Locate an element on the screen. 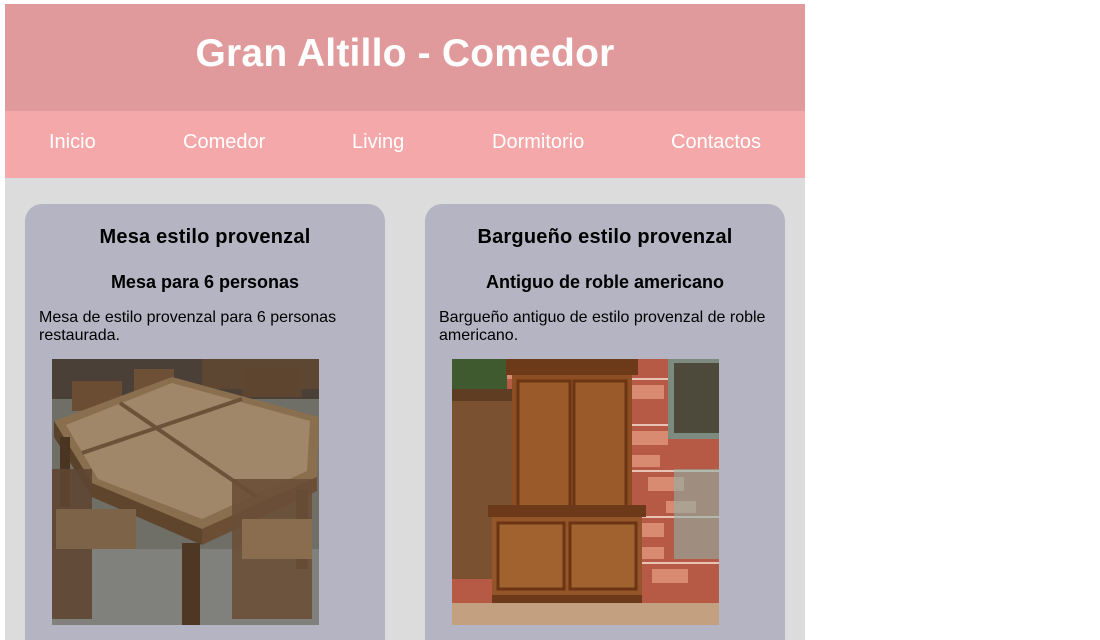 The width and height of the screenshot is (1100, 640). product-title: Bargueño estilo provenzal is located at coordinates (605, 237).